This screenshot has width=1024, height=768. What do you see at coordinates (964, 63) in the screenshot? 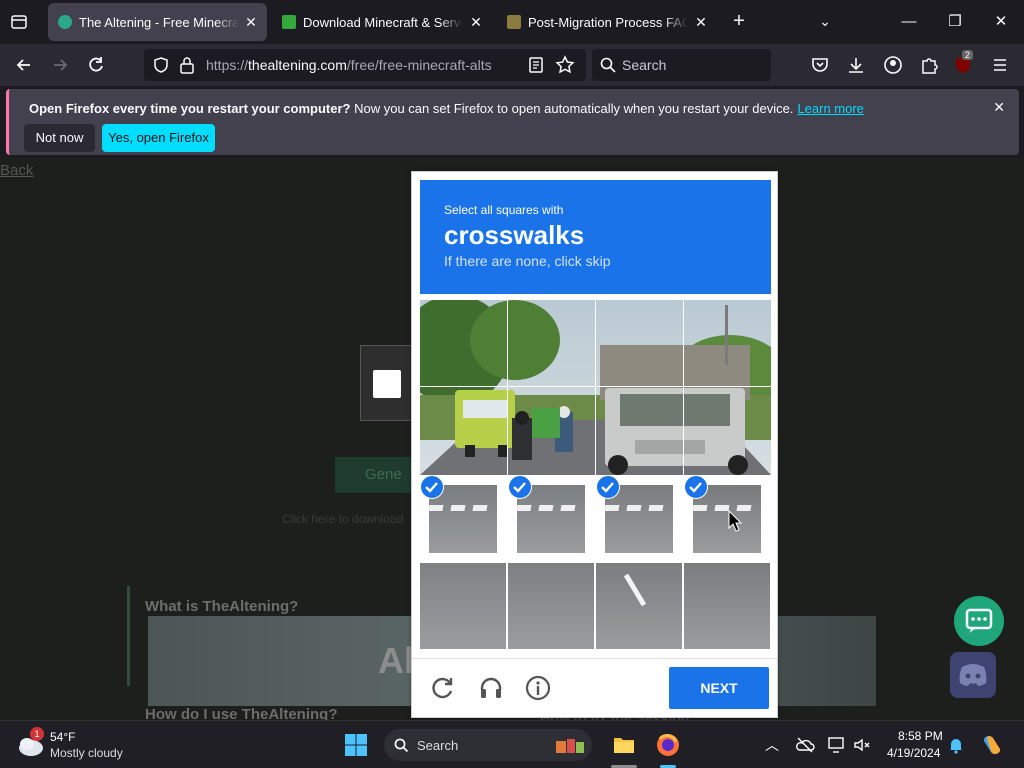
I see `ublock-origin-icon: 2` at bounding box center [964, 63].